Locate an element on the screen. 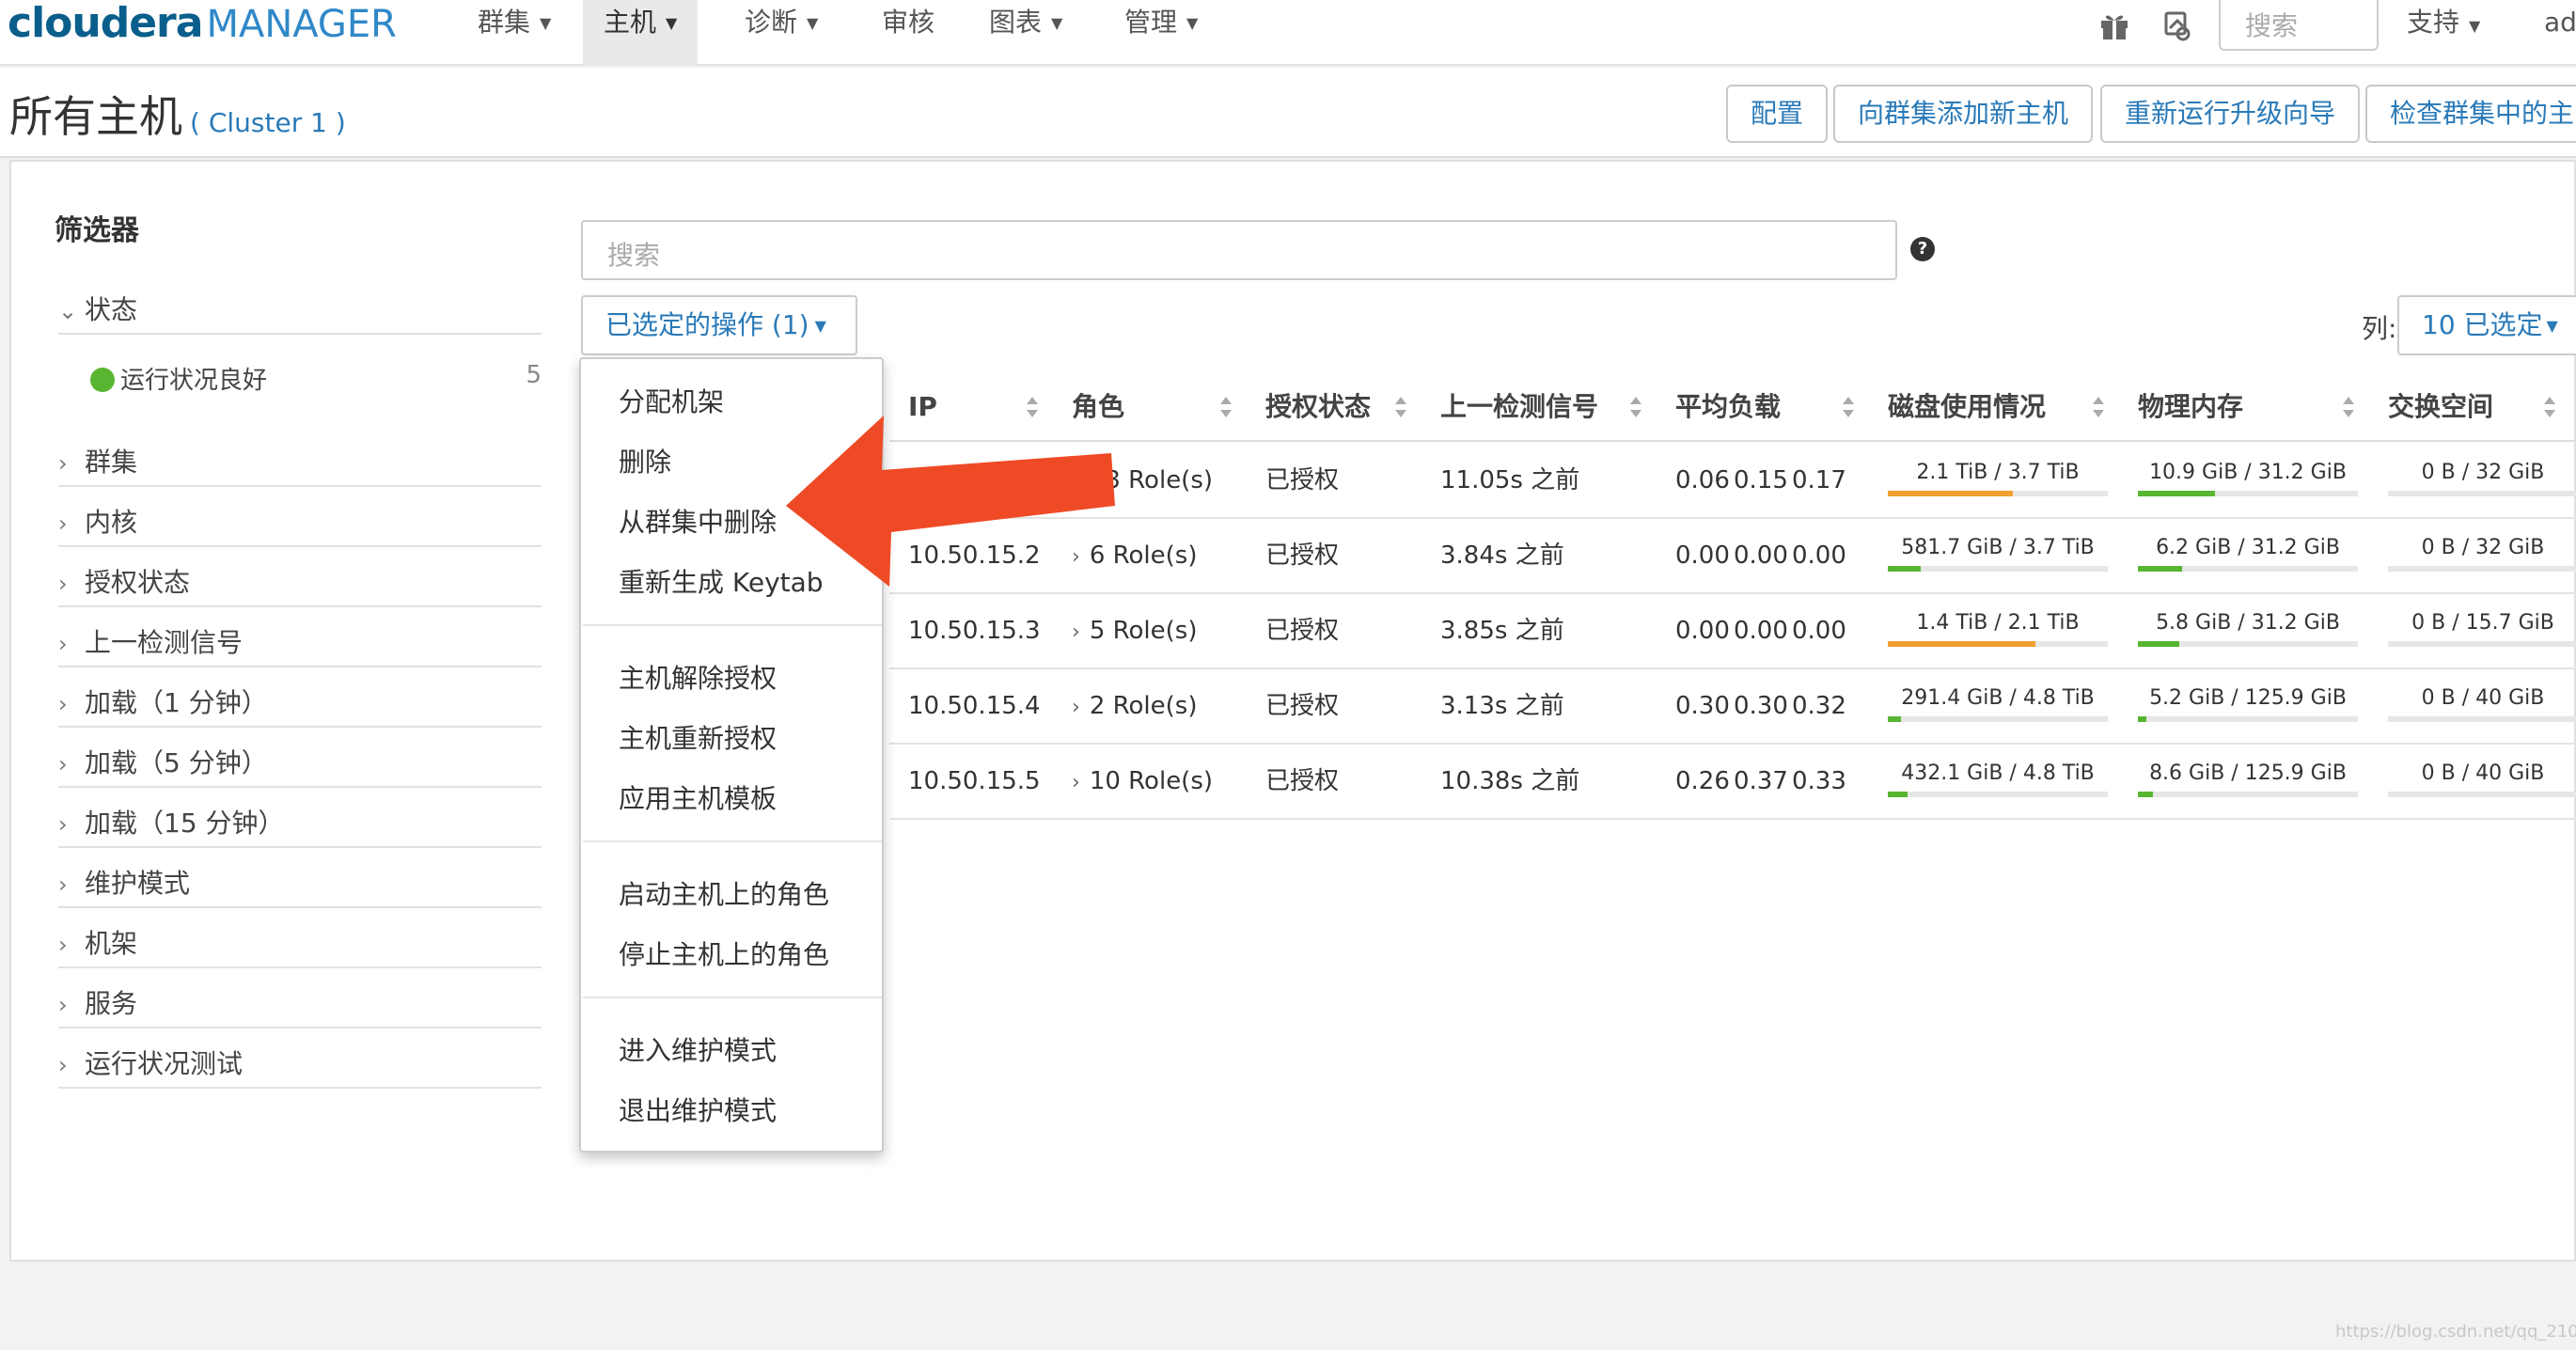  column-header-last-heartbeat: 上一检测信号 is located at coordinates (1519, 407).